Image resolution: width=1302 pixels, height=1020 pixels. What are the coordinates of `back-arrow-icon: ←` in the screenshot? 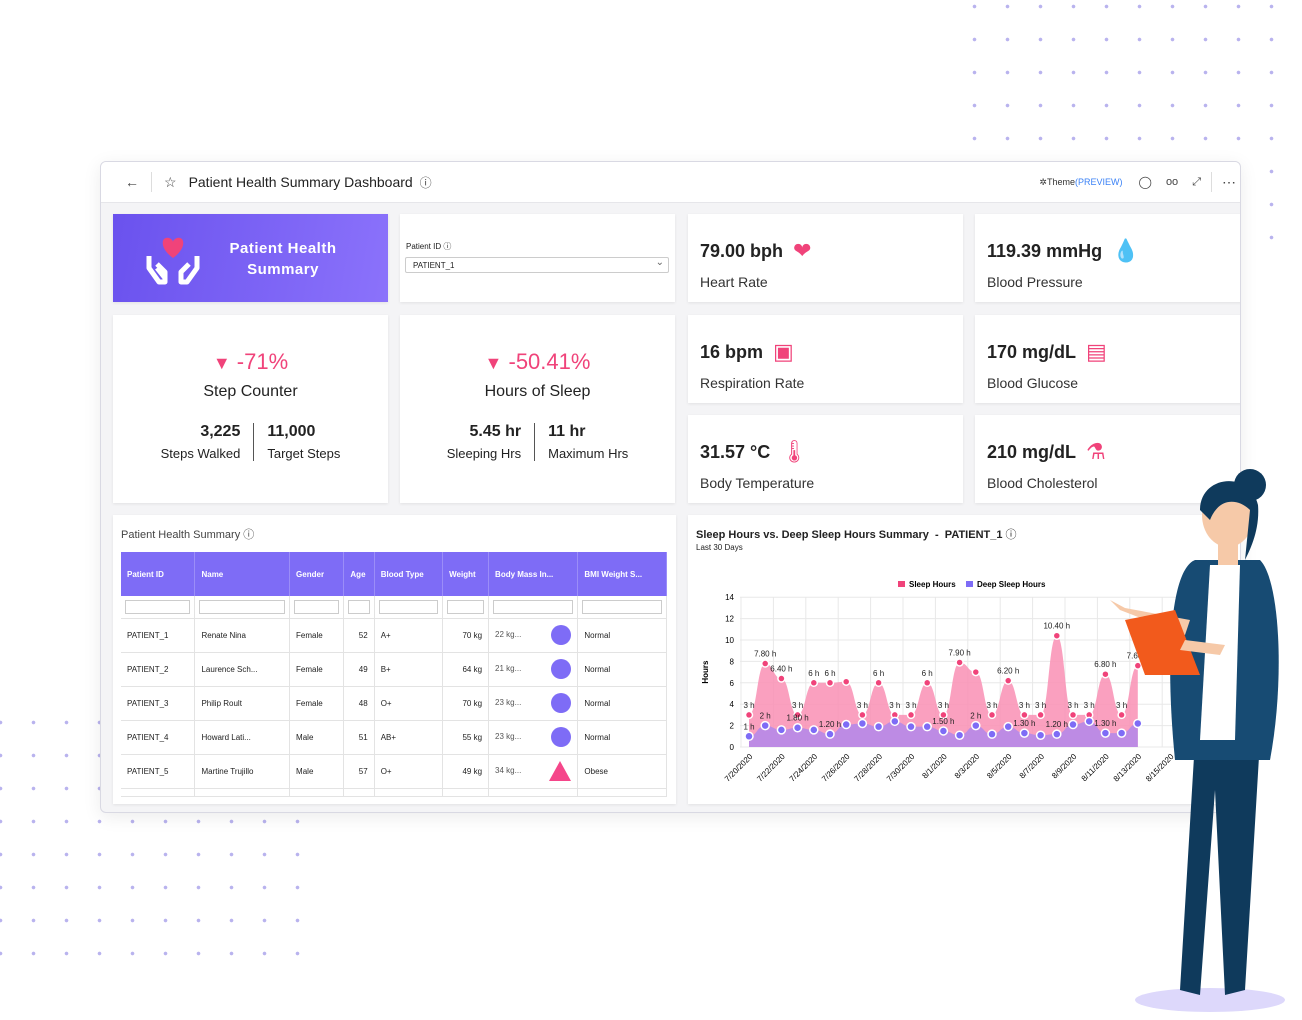 It's located at (132, 182).